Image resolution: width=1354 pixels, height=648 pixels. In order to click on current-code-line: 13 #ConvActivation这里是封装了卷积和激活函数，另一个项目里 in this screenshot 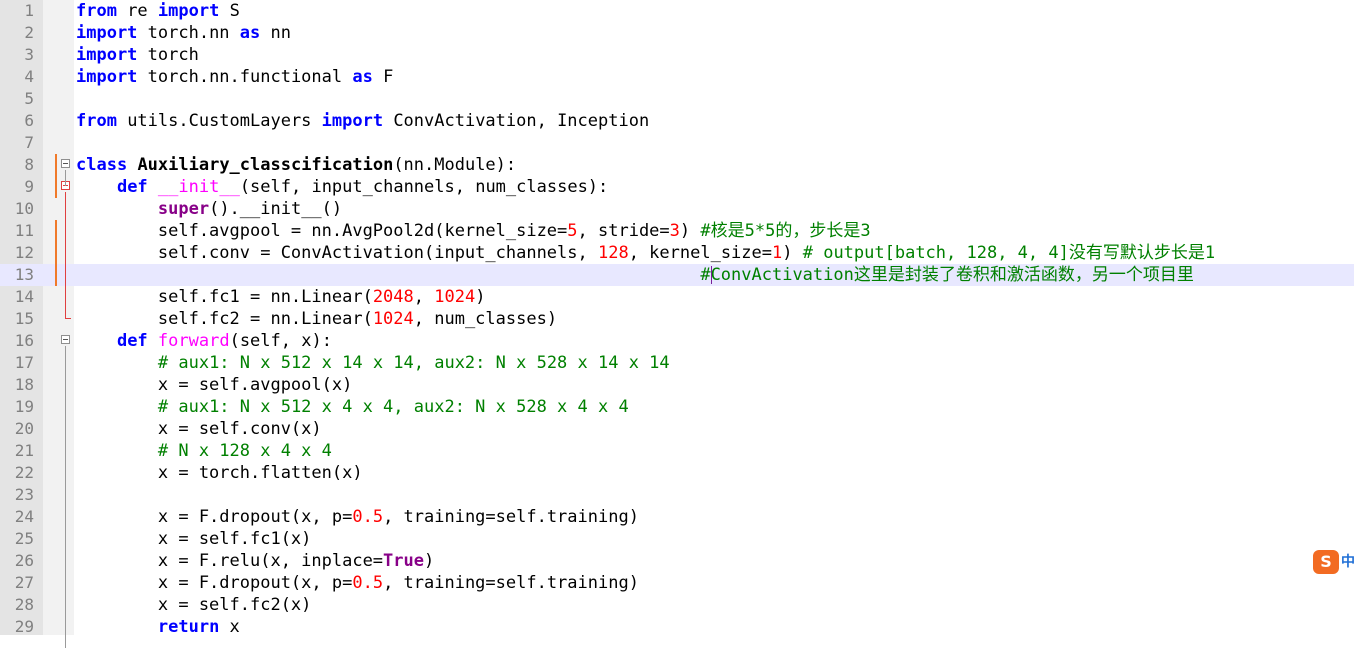, I will do `click(677, 275)`.